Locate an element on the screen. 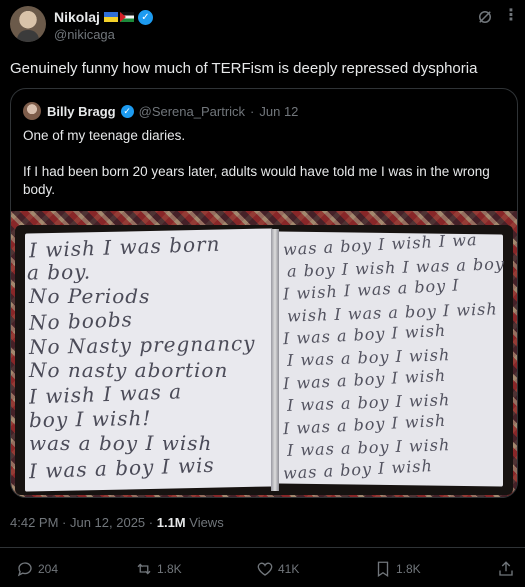  quote-date: Jun 12 is located at coordinates (278, 111).